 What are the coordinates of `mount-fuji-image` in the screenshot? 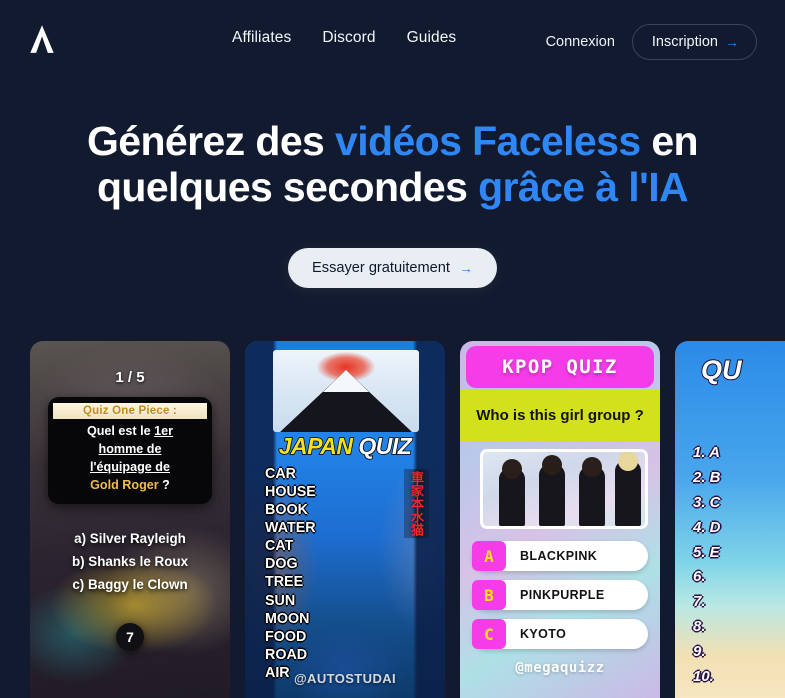 It's located at (346, 391).